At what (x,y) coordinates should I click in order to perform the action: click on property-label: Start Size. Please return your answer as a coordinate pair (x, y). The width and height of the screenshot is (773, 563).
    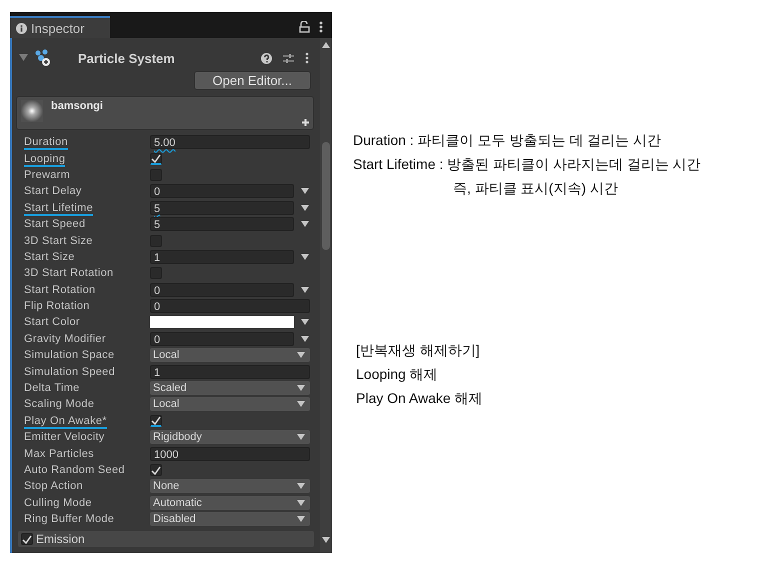
    Looking at the image, I should click on (49, 256).